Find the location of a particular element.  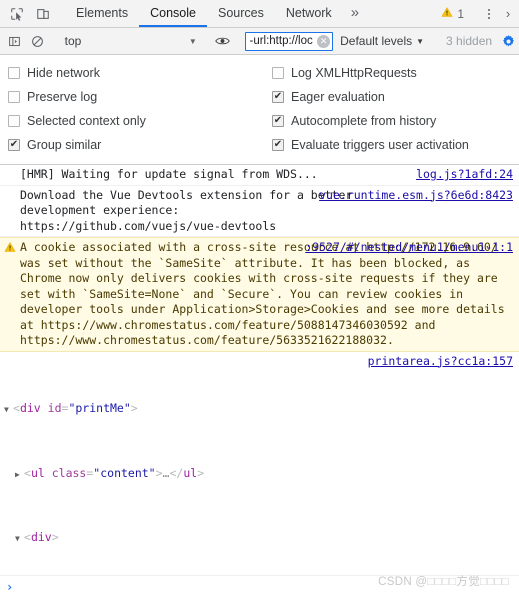

setting-eager-evaluation: Eager evaluation is located at coordinates (393, 97).